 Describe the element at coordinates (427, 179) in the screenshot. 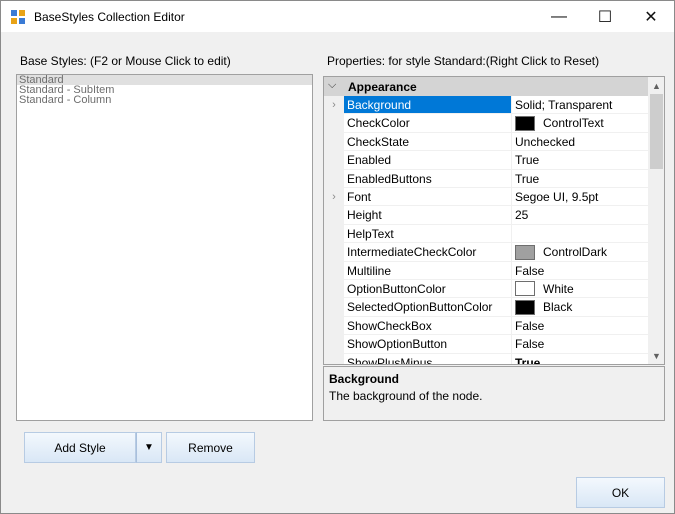

I see `property-name: EnabledButtons` at that location.